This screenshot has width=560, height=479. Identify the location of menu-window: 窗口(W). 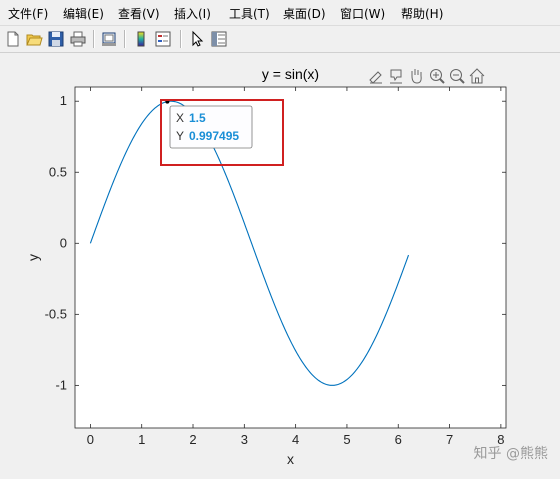
(362, 13).